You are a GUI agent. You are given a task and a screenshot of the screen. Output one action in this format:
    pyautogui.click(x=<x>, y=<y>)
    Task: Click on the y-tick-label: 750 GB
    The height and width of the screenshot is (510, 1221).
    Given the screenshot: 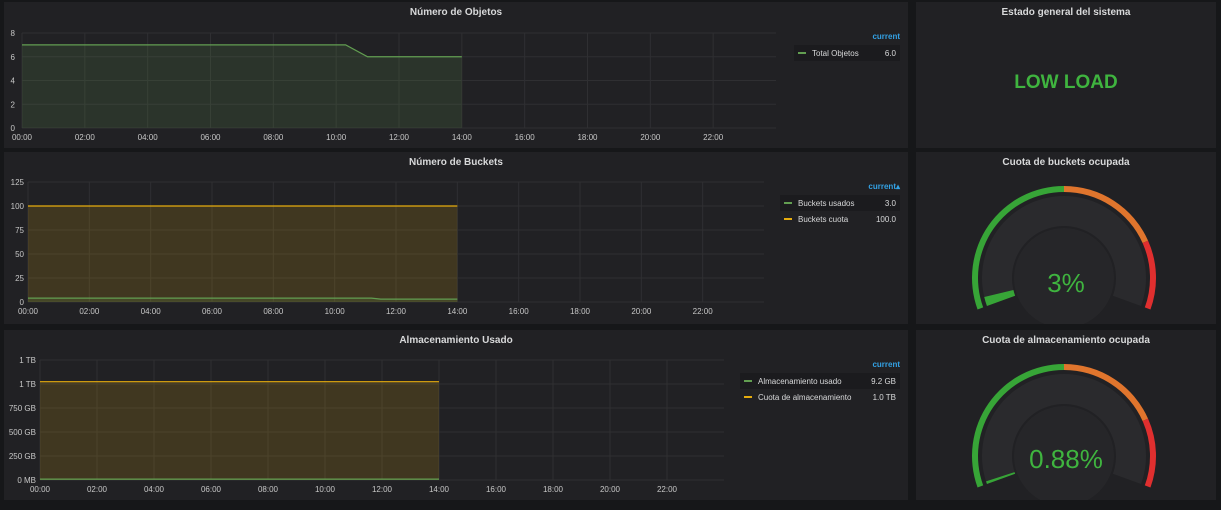 What is the action you would take?
    pyautogui.click(x=22, y=408)
    